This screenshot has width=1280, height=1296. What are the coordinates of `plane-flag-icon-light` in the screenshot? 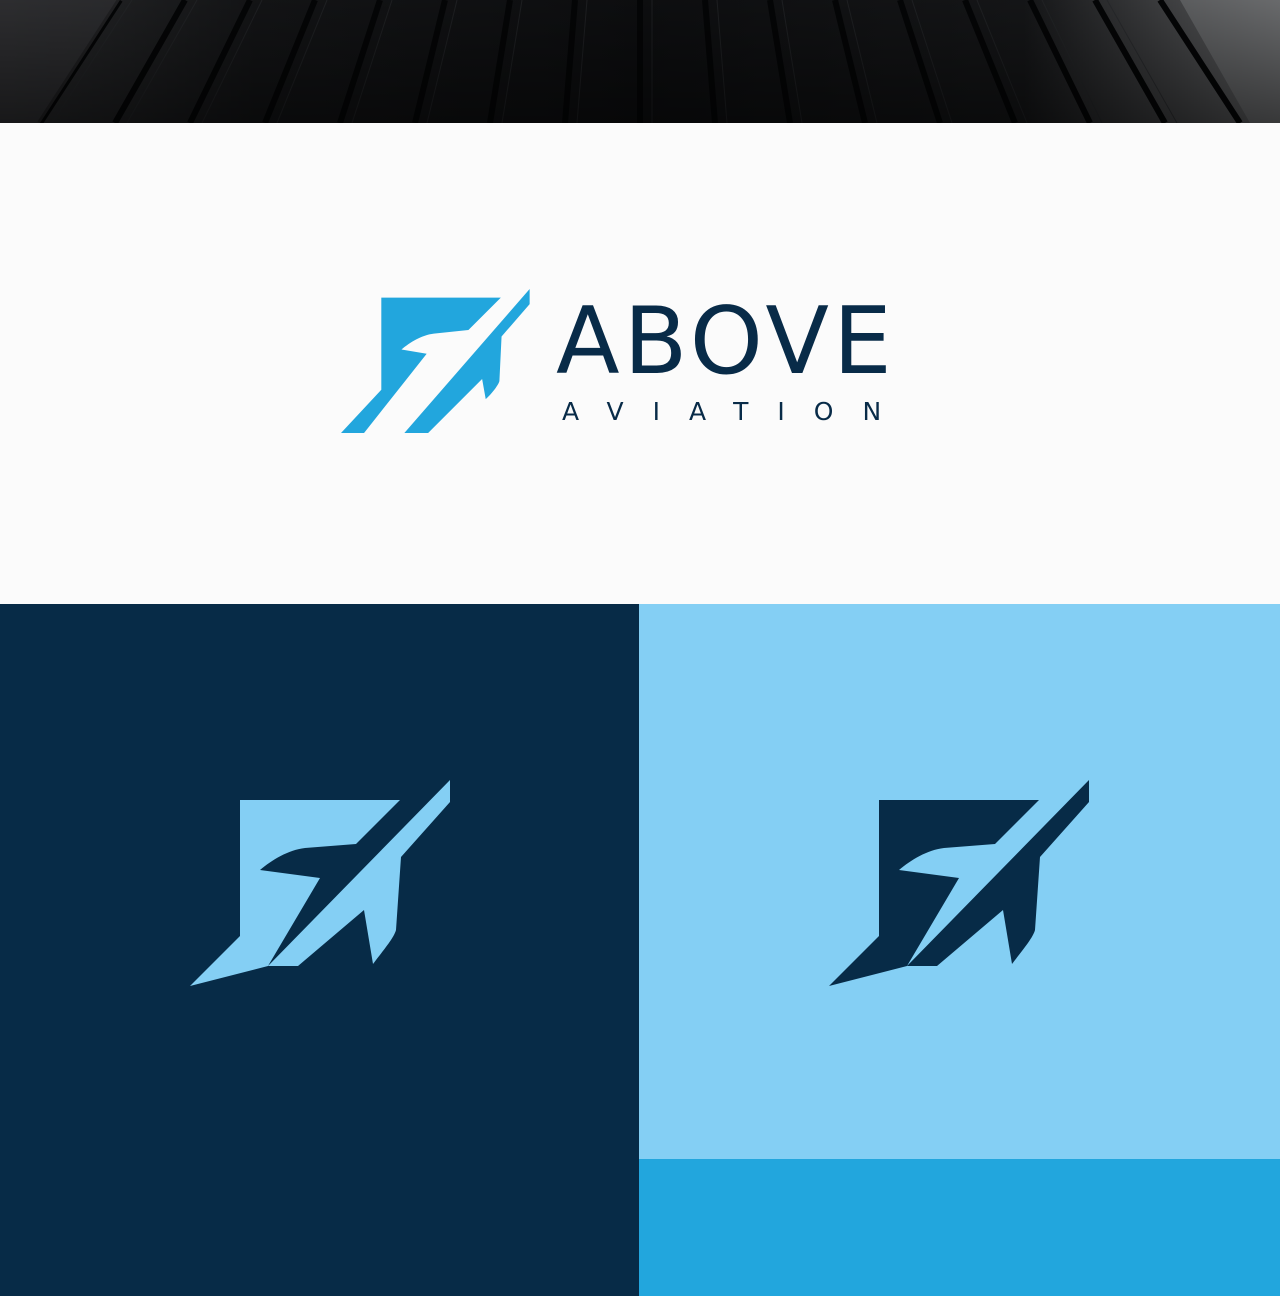 It's located at (320, 883).